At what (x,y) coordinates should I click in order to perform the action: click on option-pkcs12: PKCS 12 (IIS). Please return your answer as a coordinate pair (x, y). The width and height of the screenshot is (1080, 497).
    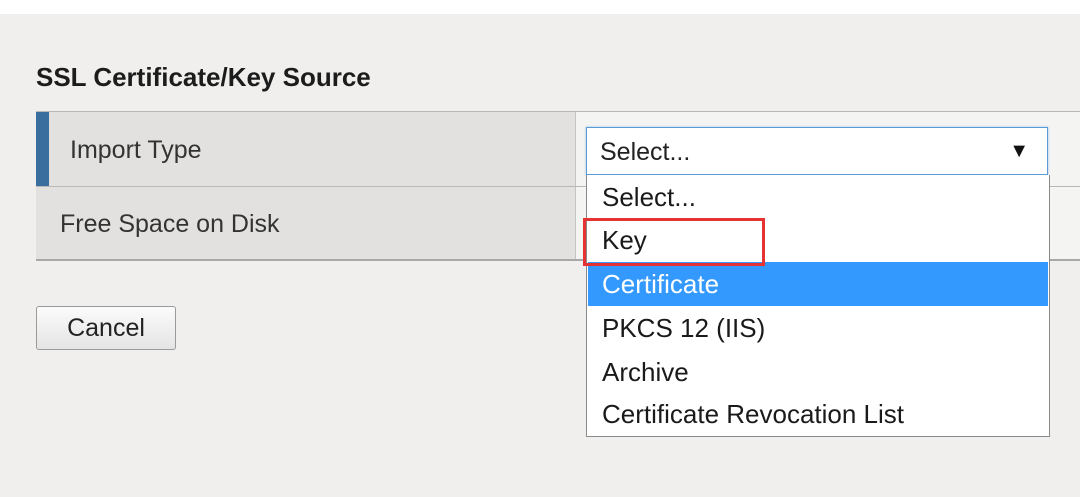
    Looking at the image, I should click on (818, 328).